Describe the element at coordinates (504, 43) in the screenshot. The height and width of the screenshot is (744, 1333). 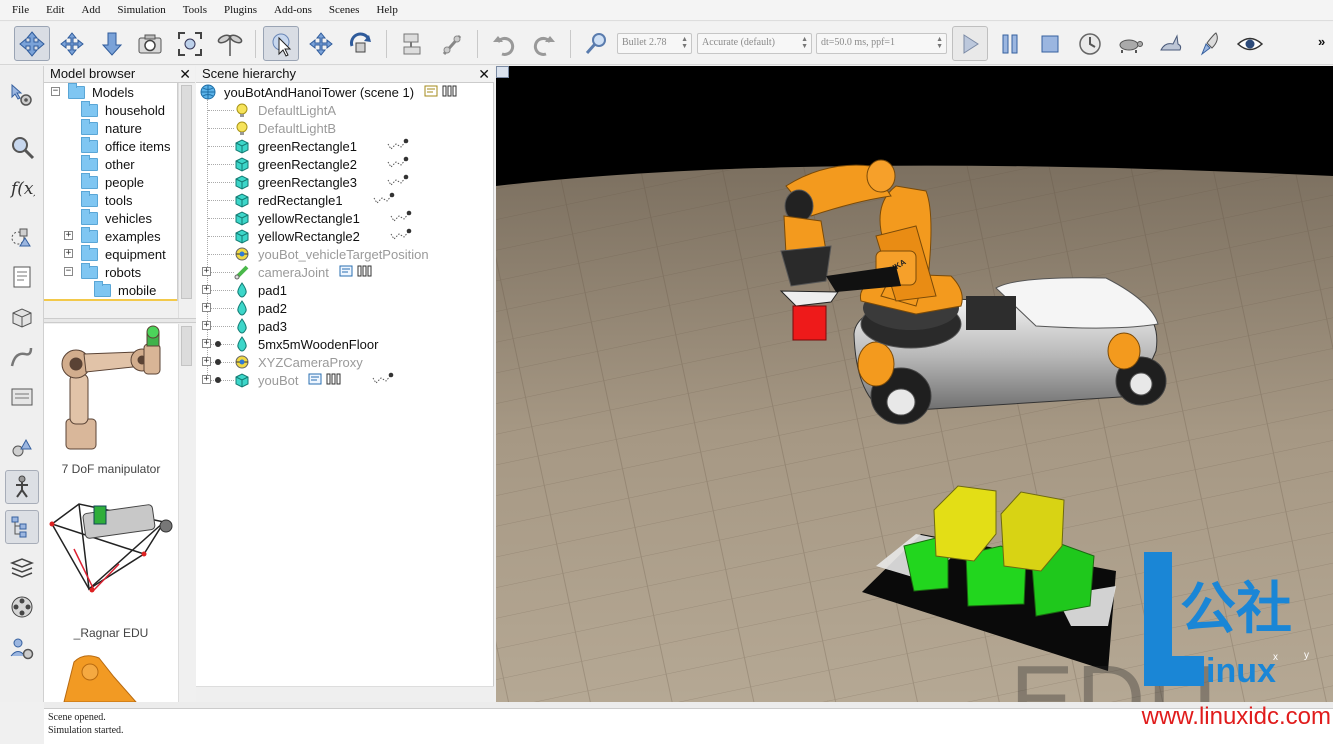
I see `undo-button` at that location.